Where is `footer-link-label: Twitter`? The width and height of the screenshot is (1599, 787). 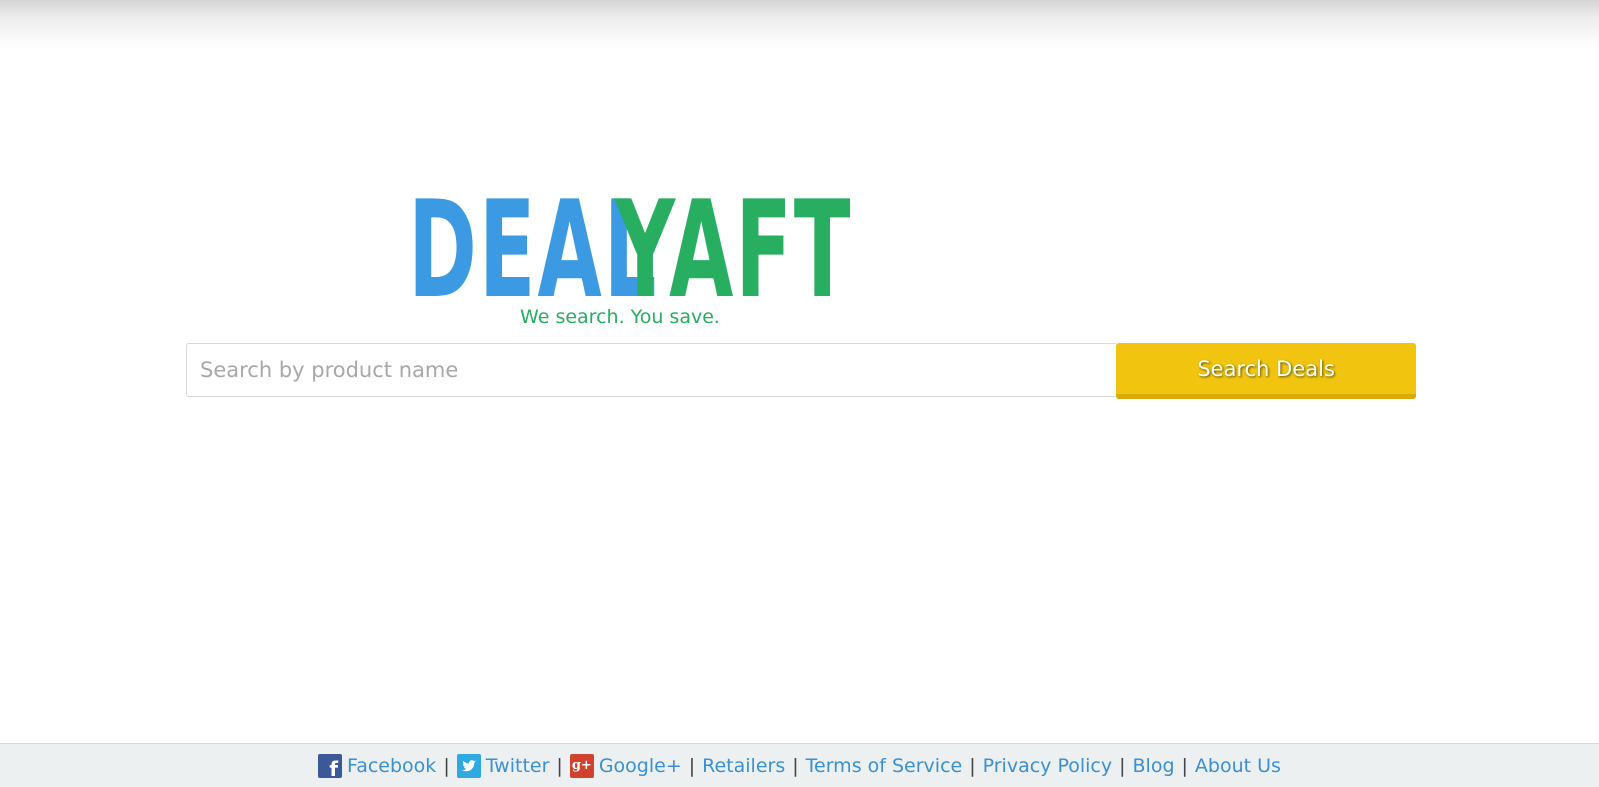 footer-link-label: Twitter is located at coordinates (517, 765).